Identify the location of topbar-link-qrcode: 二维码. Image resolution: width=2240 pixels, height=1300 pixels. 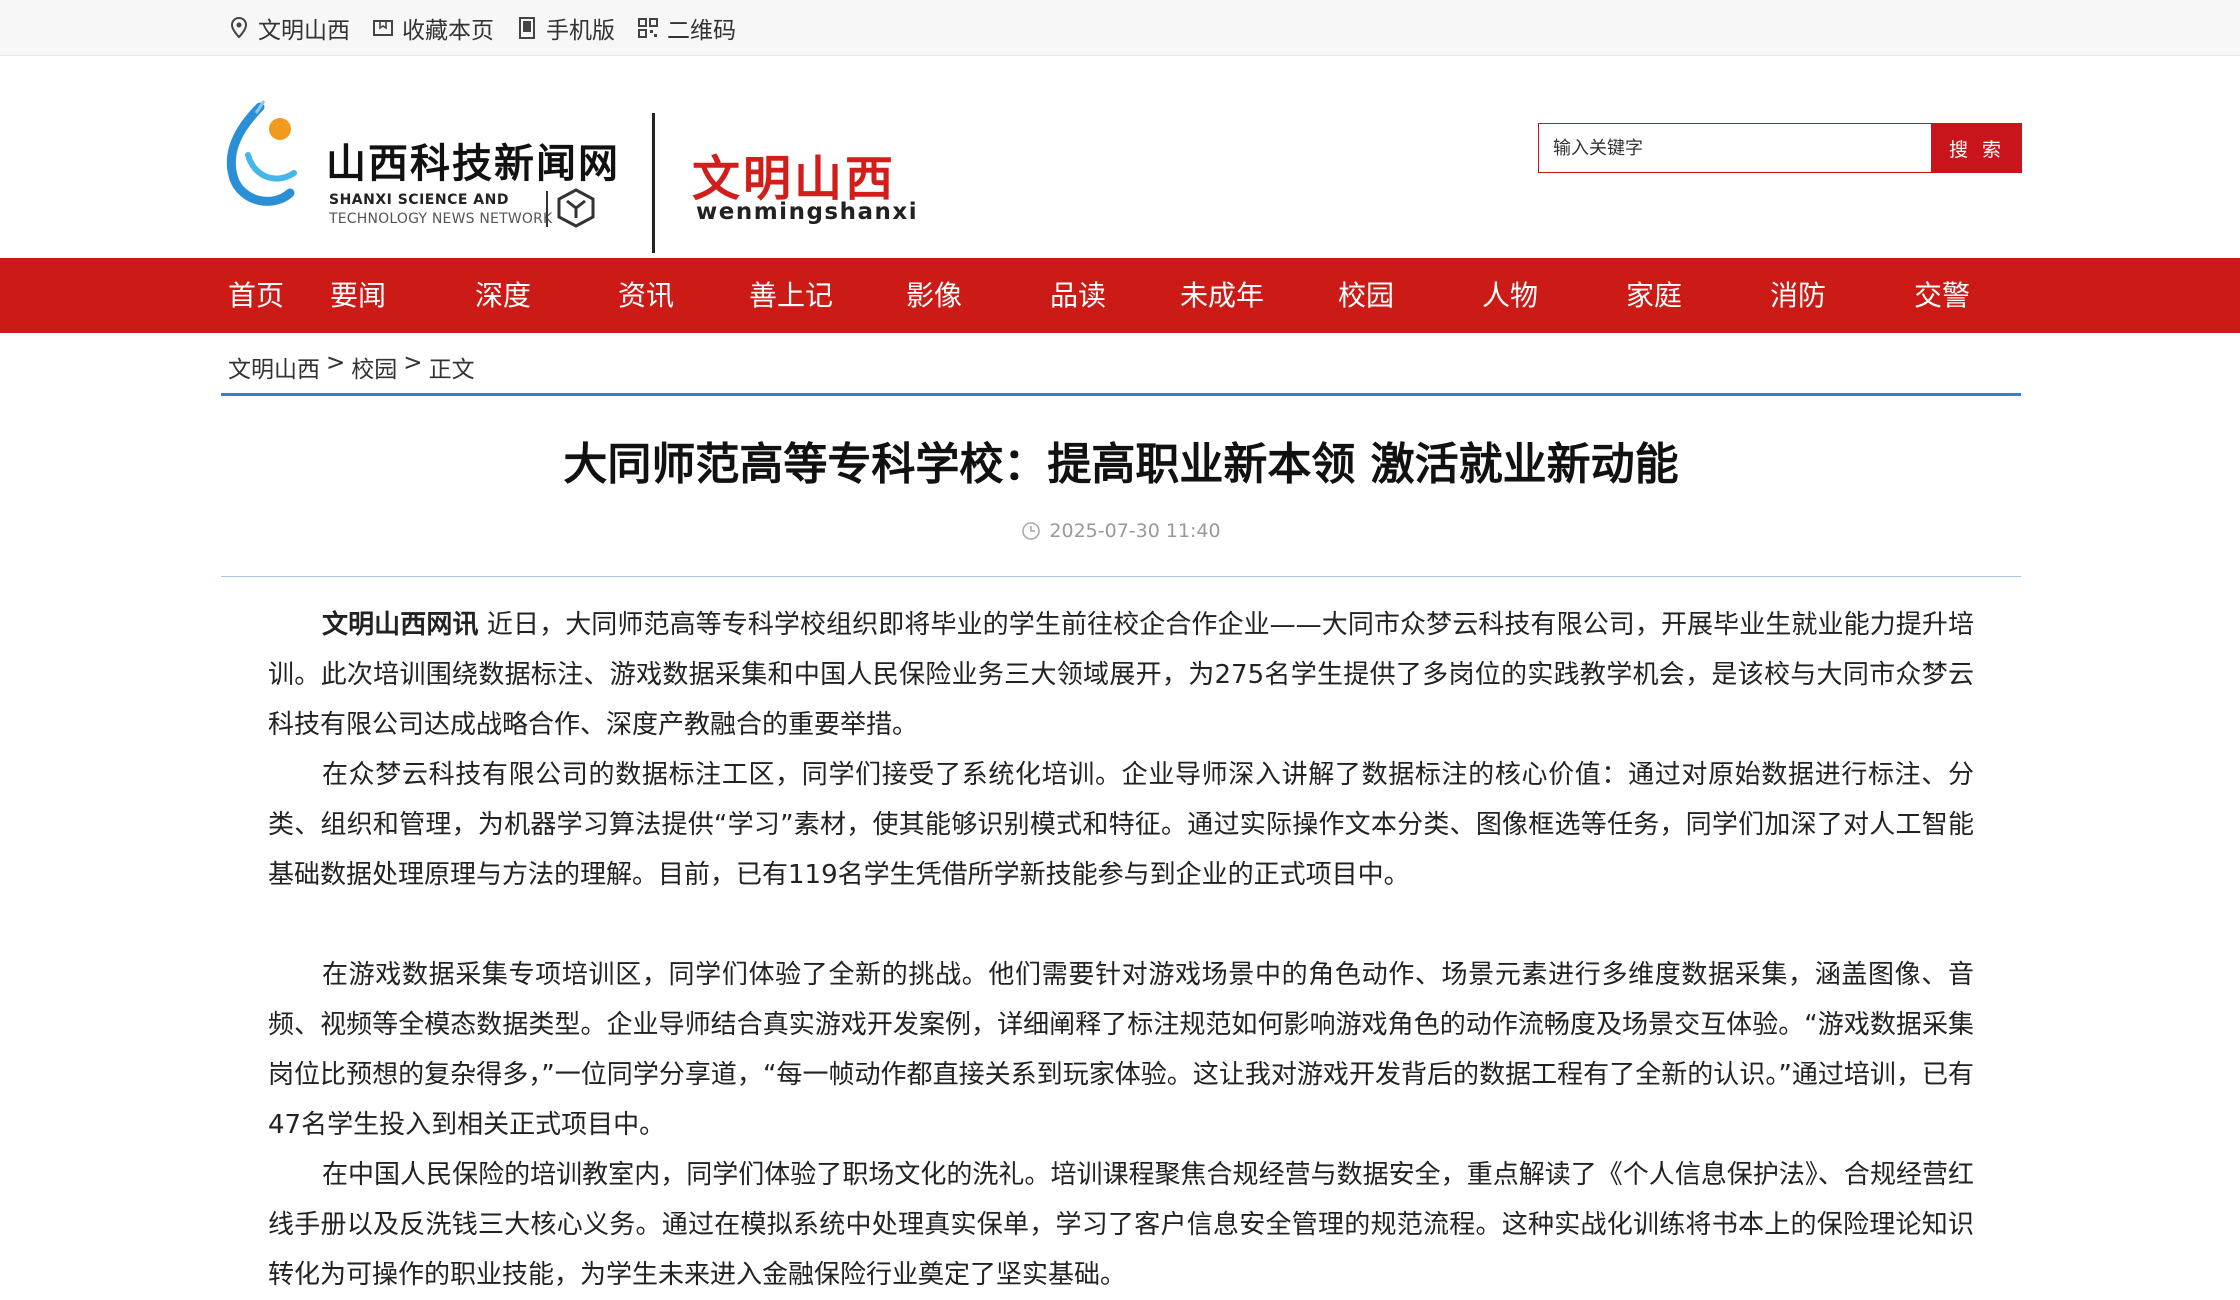
(686, 28).